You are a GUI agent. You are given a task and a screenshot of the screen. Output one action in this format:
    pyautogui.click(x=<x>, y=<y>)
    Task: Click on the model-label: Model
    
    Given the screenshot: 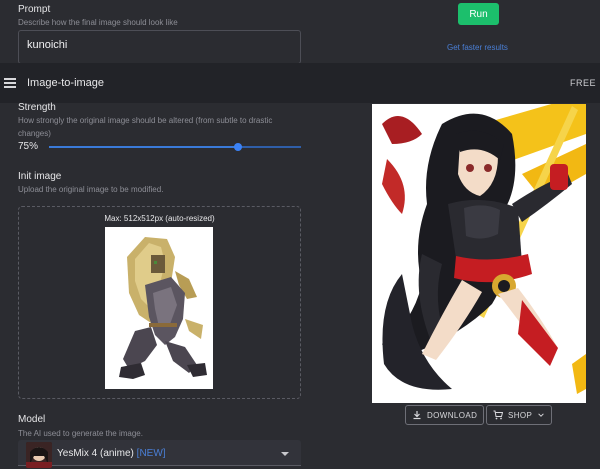 What is the action you would take?
    pyautogui.click(x=32, y=419)
    